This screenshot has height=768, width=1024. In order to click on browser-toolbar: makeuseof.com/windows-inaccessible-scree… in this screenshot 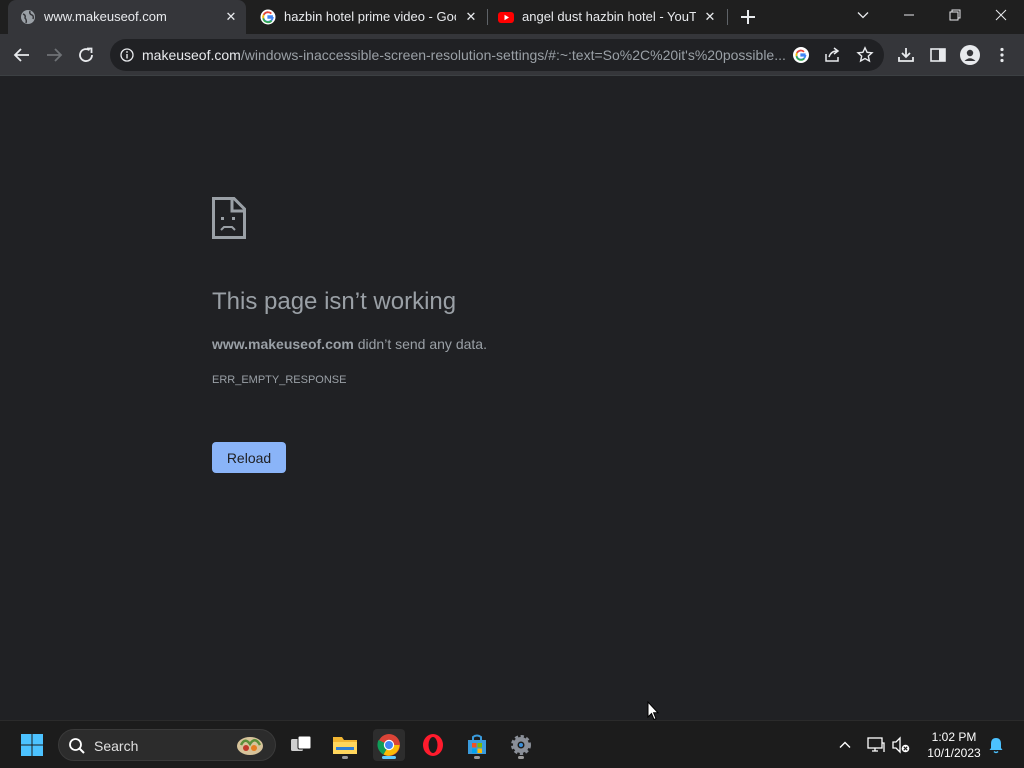, I will do `click(512, 55)`.